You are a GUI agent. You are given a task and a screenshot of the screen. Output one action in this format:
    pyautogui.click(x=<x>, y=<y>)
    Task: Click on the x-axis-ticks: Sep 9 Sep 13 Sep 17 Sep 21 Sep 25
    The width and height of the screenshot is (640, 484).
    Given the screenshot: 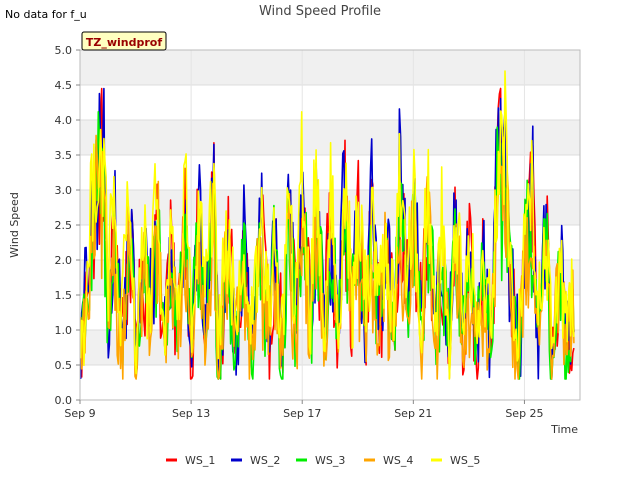 What is the action you would take?
    pyautogui.click(x=304, y=410)
    